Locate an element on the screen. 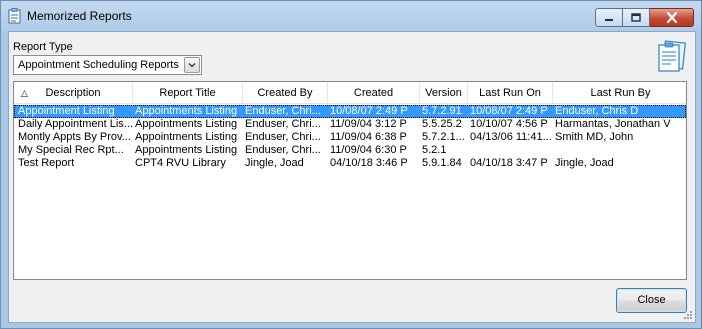 The image size is (702, 329). cell-created: 11/09/04 6:30 P is located at coordinates (368, 150).